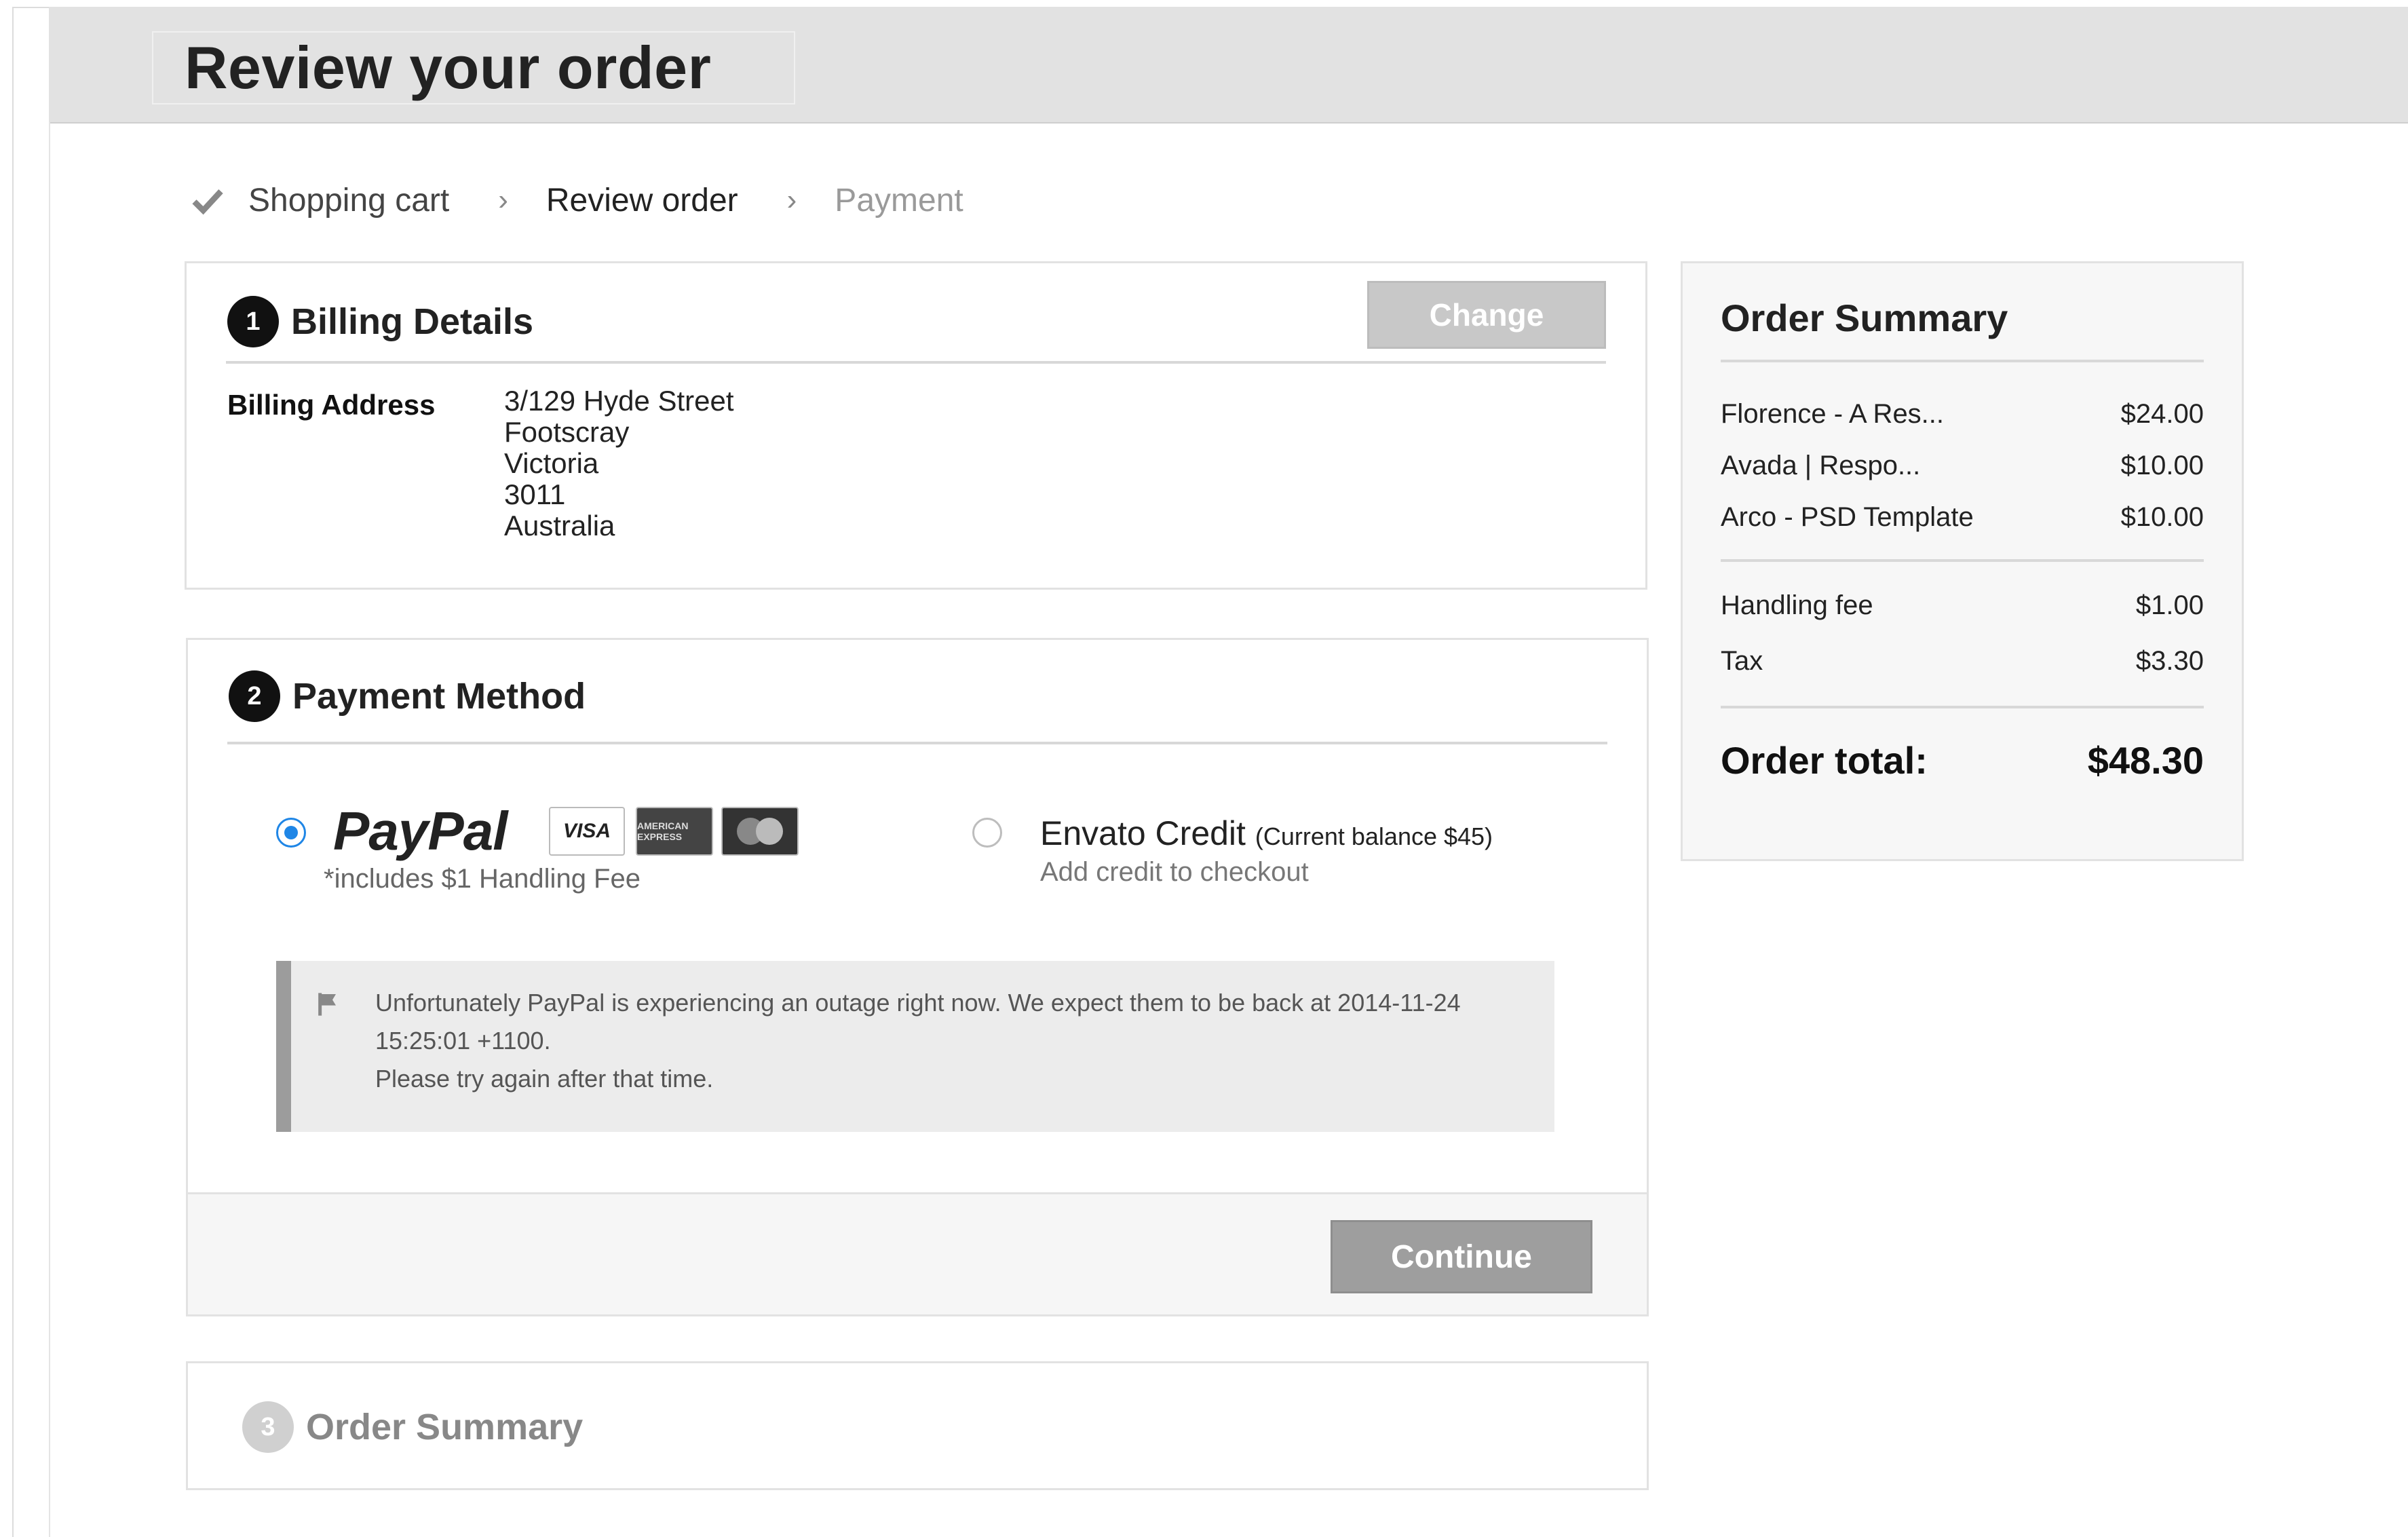  What do you see at coordinates (207, 202) in the screenshot?
I see `check-icon` at bounding box center [207, 202].